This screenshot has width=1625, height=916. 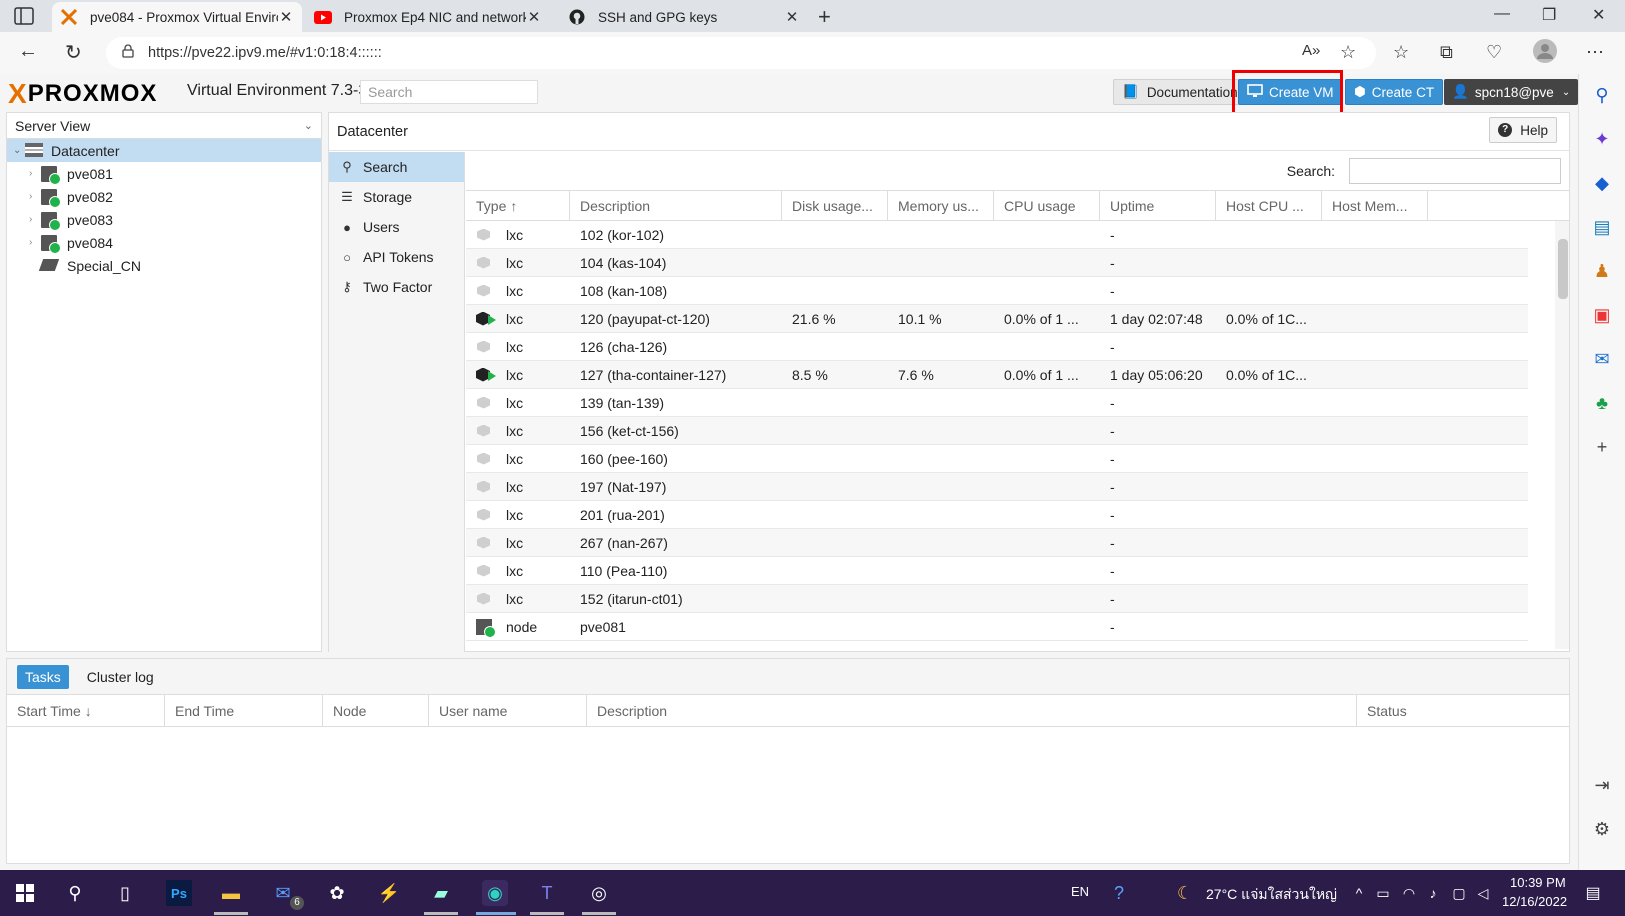 I want to click on read-aloud-icon: A», so click(x=1311, y=50).